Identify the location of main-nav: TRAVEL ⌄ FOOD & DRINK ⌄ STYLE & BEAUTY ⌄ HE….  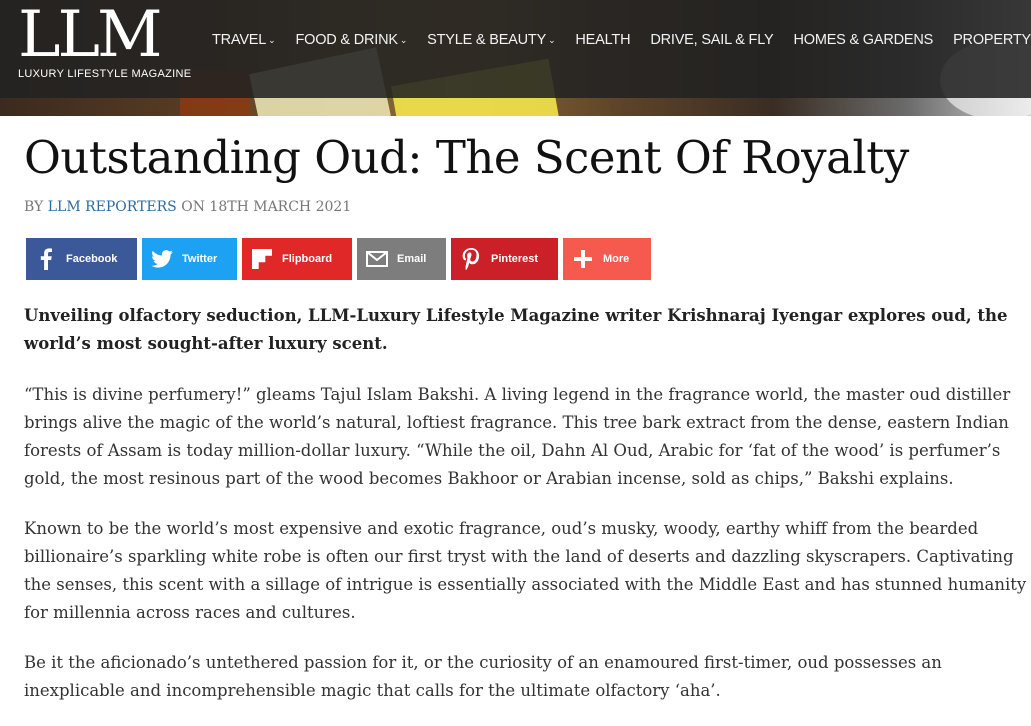
(621, 40).